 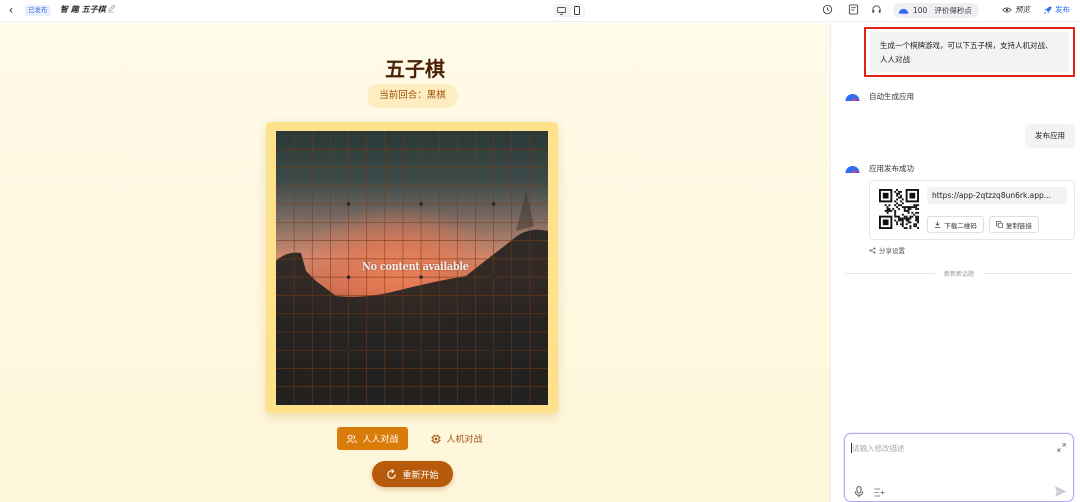 What do you see at coordinates (415, 266) in the screenshot?
I see `no-content-text: No content available` at bounding box center [415, 266].